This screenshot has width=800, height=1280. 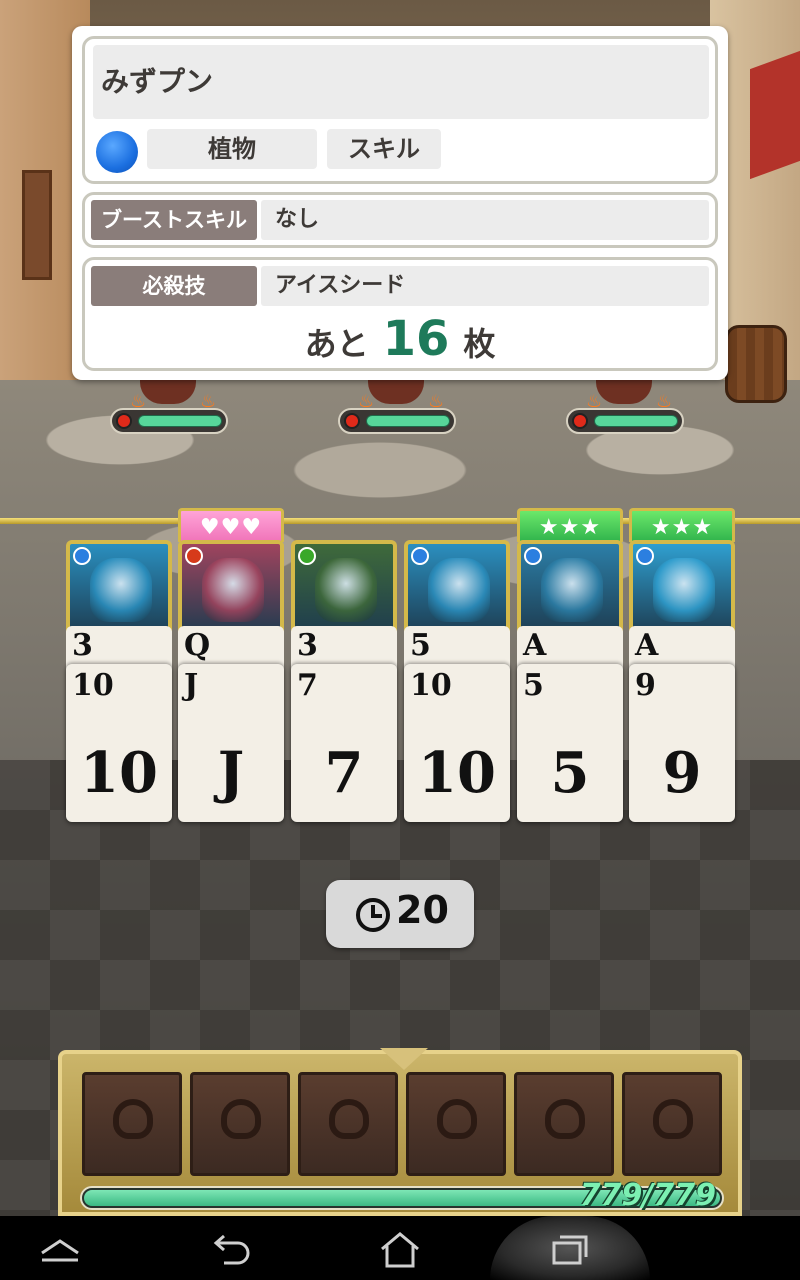 What do you see at coordinates (485, 220) in the screenshot?
I see `boost-skill-value: なし` at bounding box center [485, 220].